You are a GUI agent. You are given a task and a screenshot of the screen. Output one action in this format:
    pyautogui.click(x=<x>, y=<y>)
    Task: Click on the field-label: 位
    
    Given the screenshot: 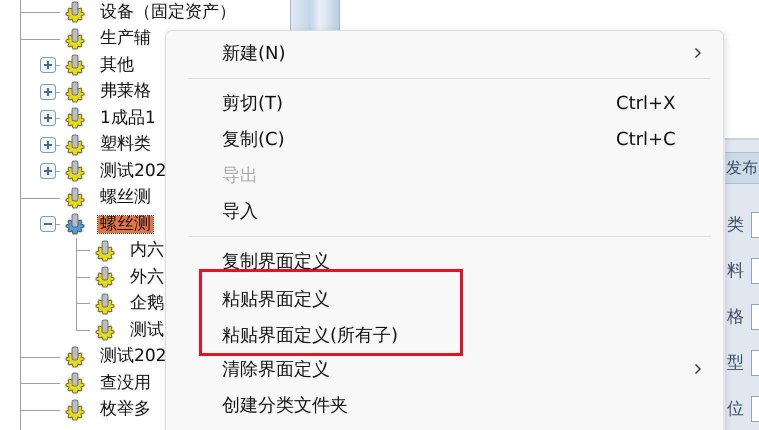 What is the action you would take?
    pyautogui.click(x=735, y=409)
    